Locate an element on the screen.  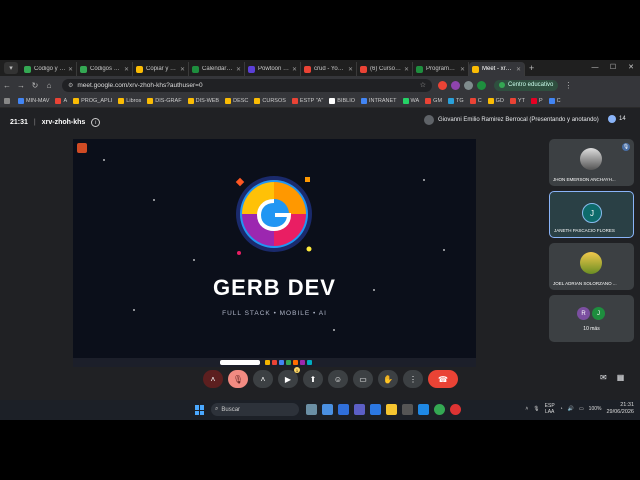
taskbar-search: ⌕ Buscar is located at coordinates (255, 409).